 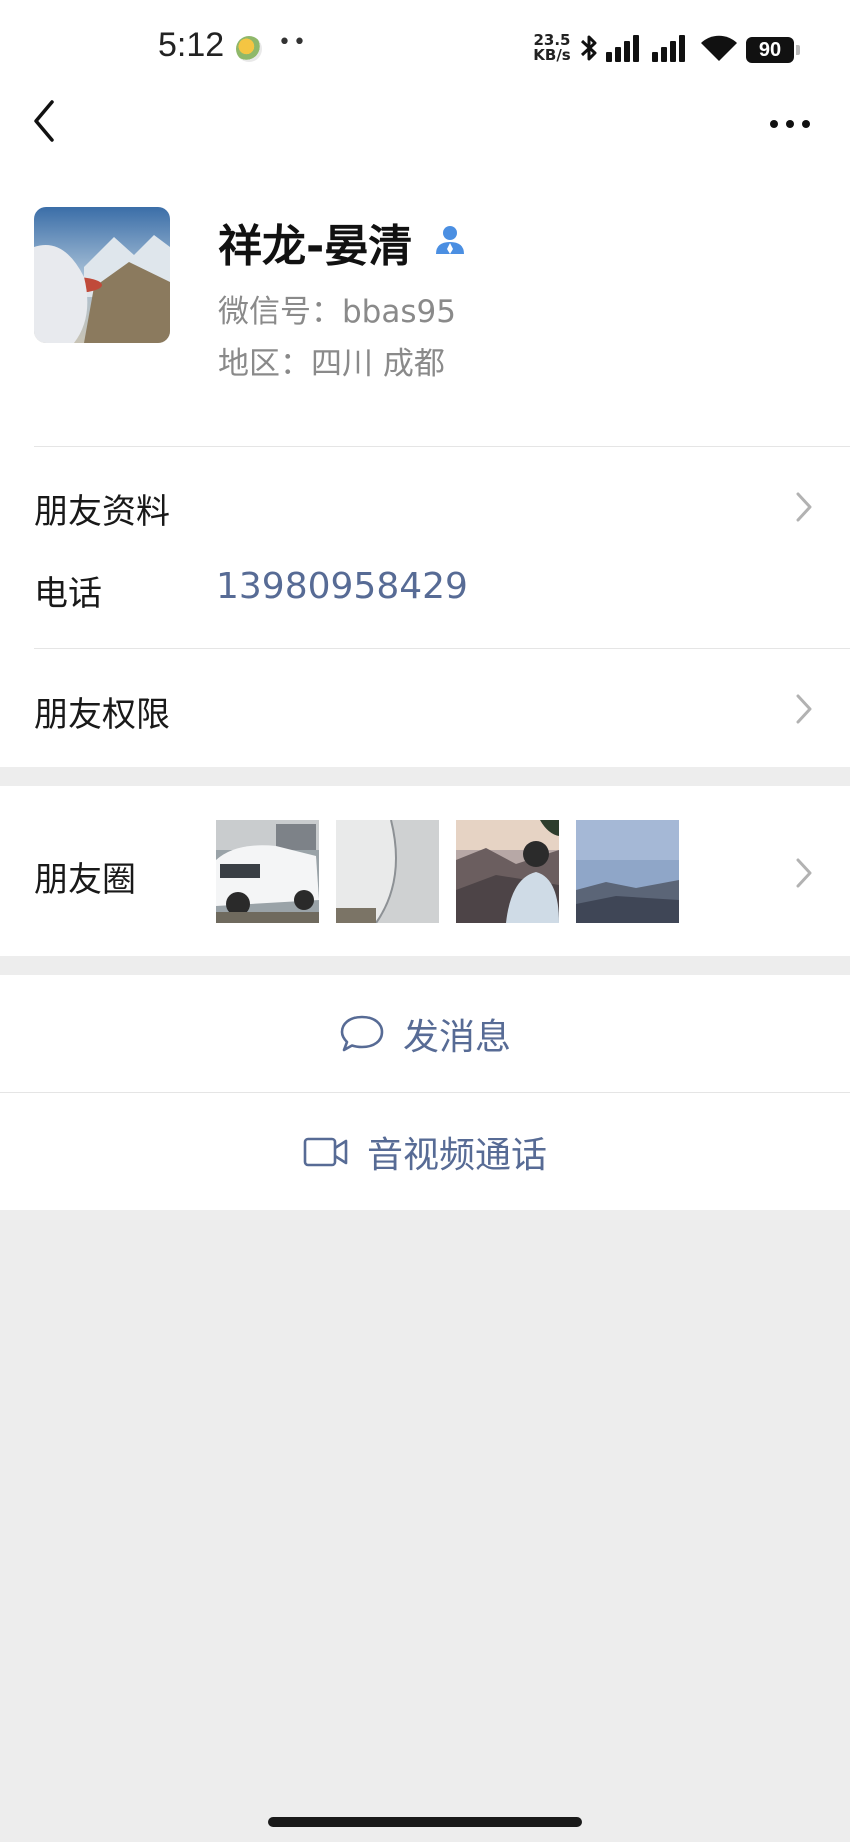 What do you see at coordinates (249, 49) in the screenshot?
I see `app-notification-icon` at bounding box center [249, 49].